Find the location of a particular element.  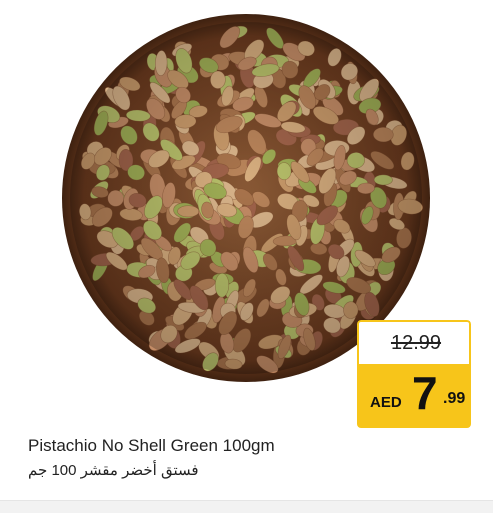

price-badge: 12.99 AED 7 .99 is located at coordinates (414, 374).